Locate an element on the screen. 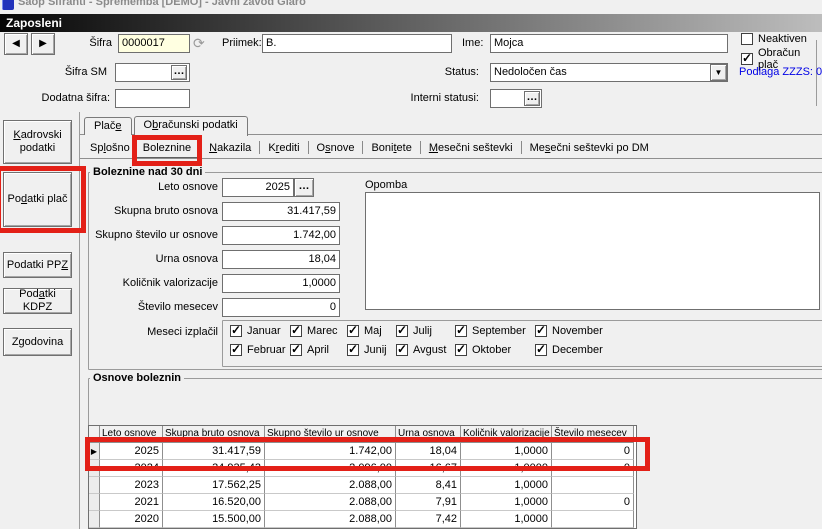 The height and width of the screenshot is (529, 822). chevron-down-icon: ▼ is located at coordinates (718, 72).